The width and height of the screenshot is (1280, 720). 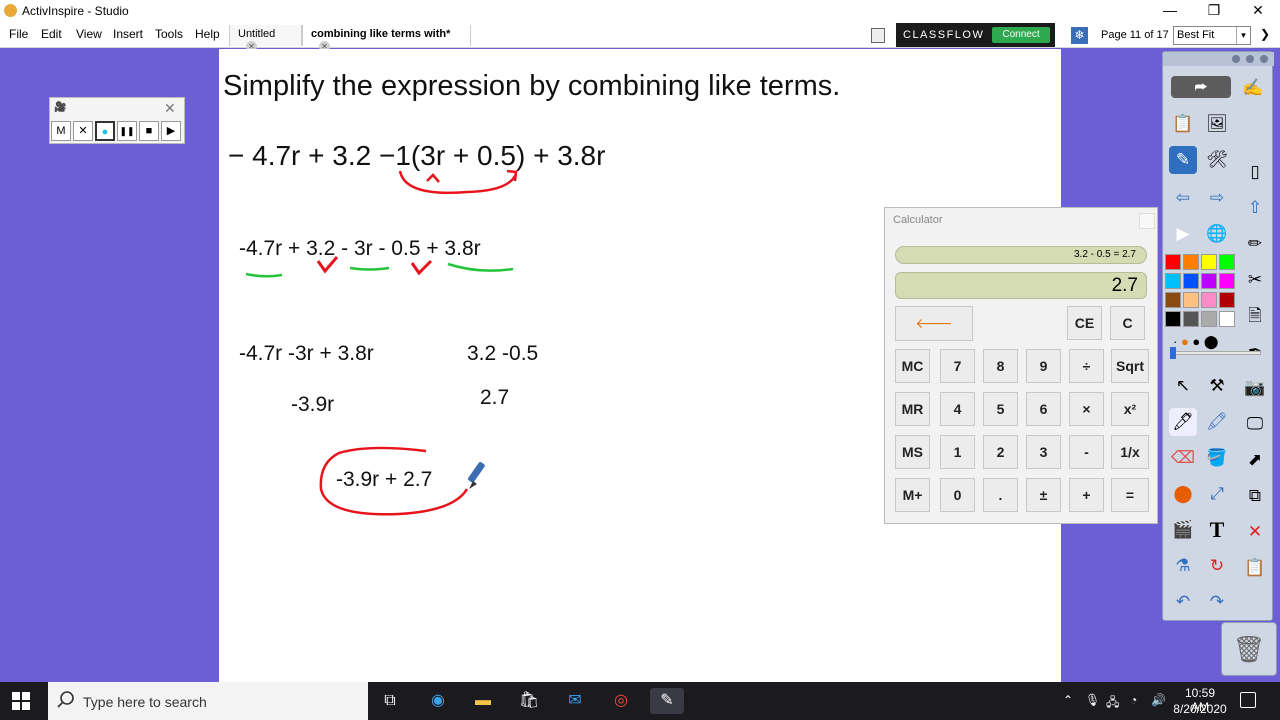 I want to click on menu-view: View, so click(x=89, y=34).